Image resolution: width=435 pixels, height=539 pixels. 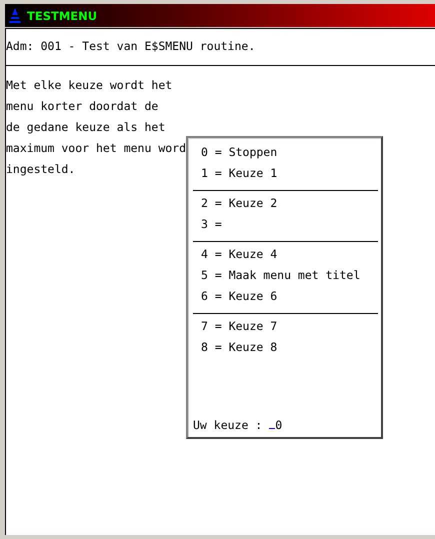 I want to click on body-text-line: maximum voor het menu word, so click(x=96, y=148).